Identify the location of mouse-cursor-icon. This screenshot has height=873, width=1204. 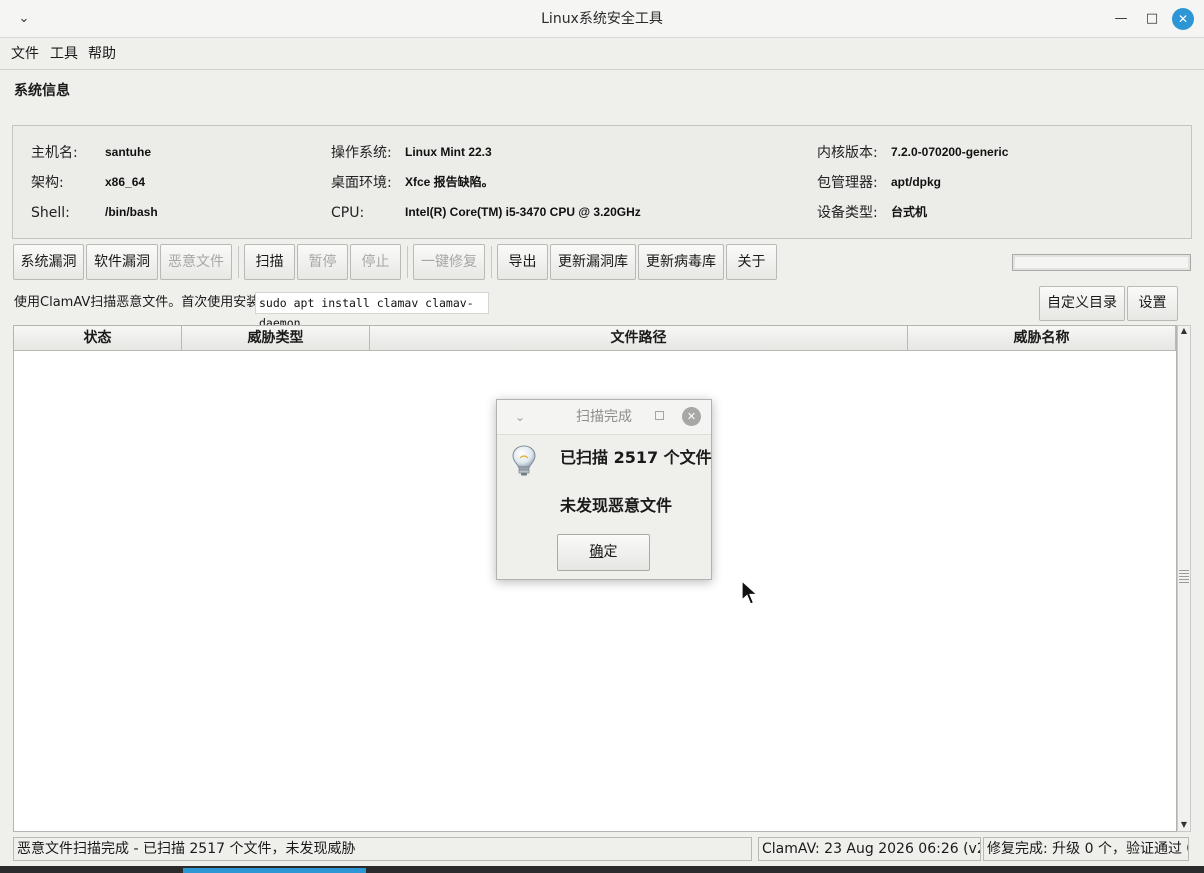
(750, 592).